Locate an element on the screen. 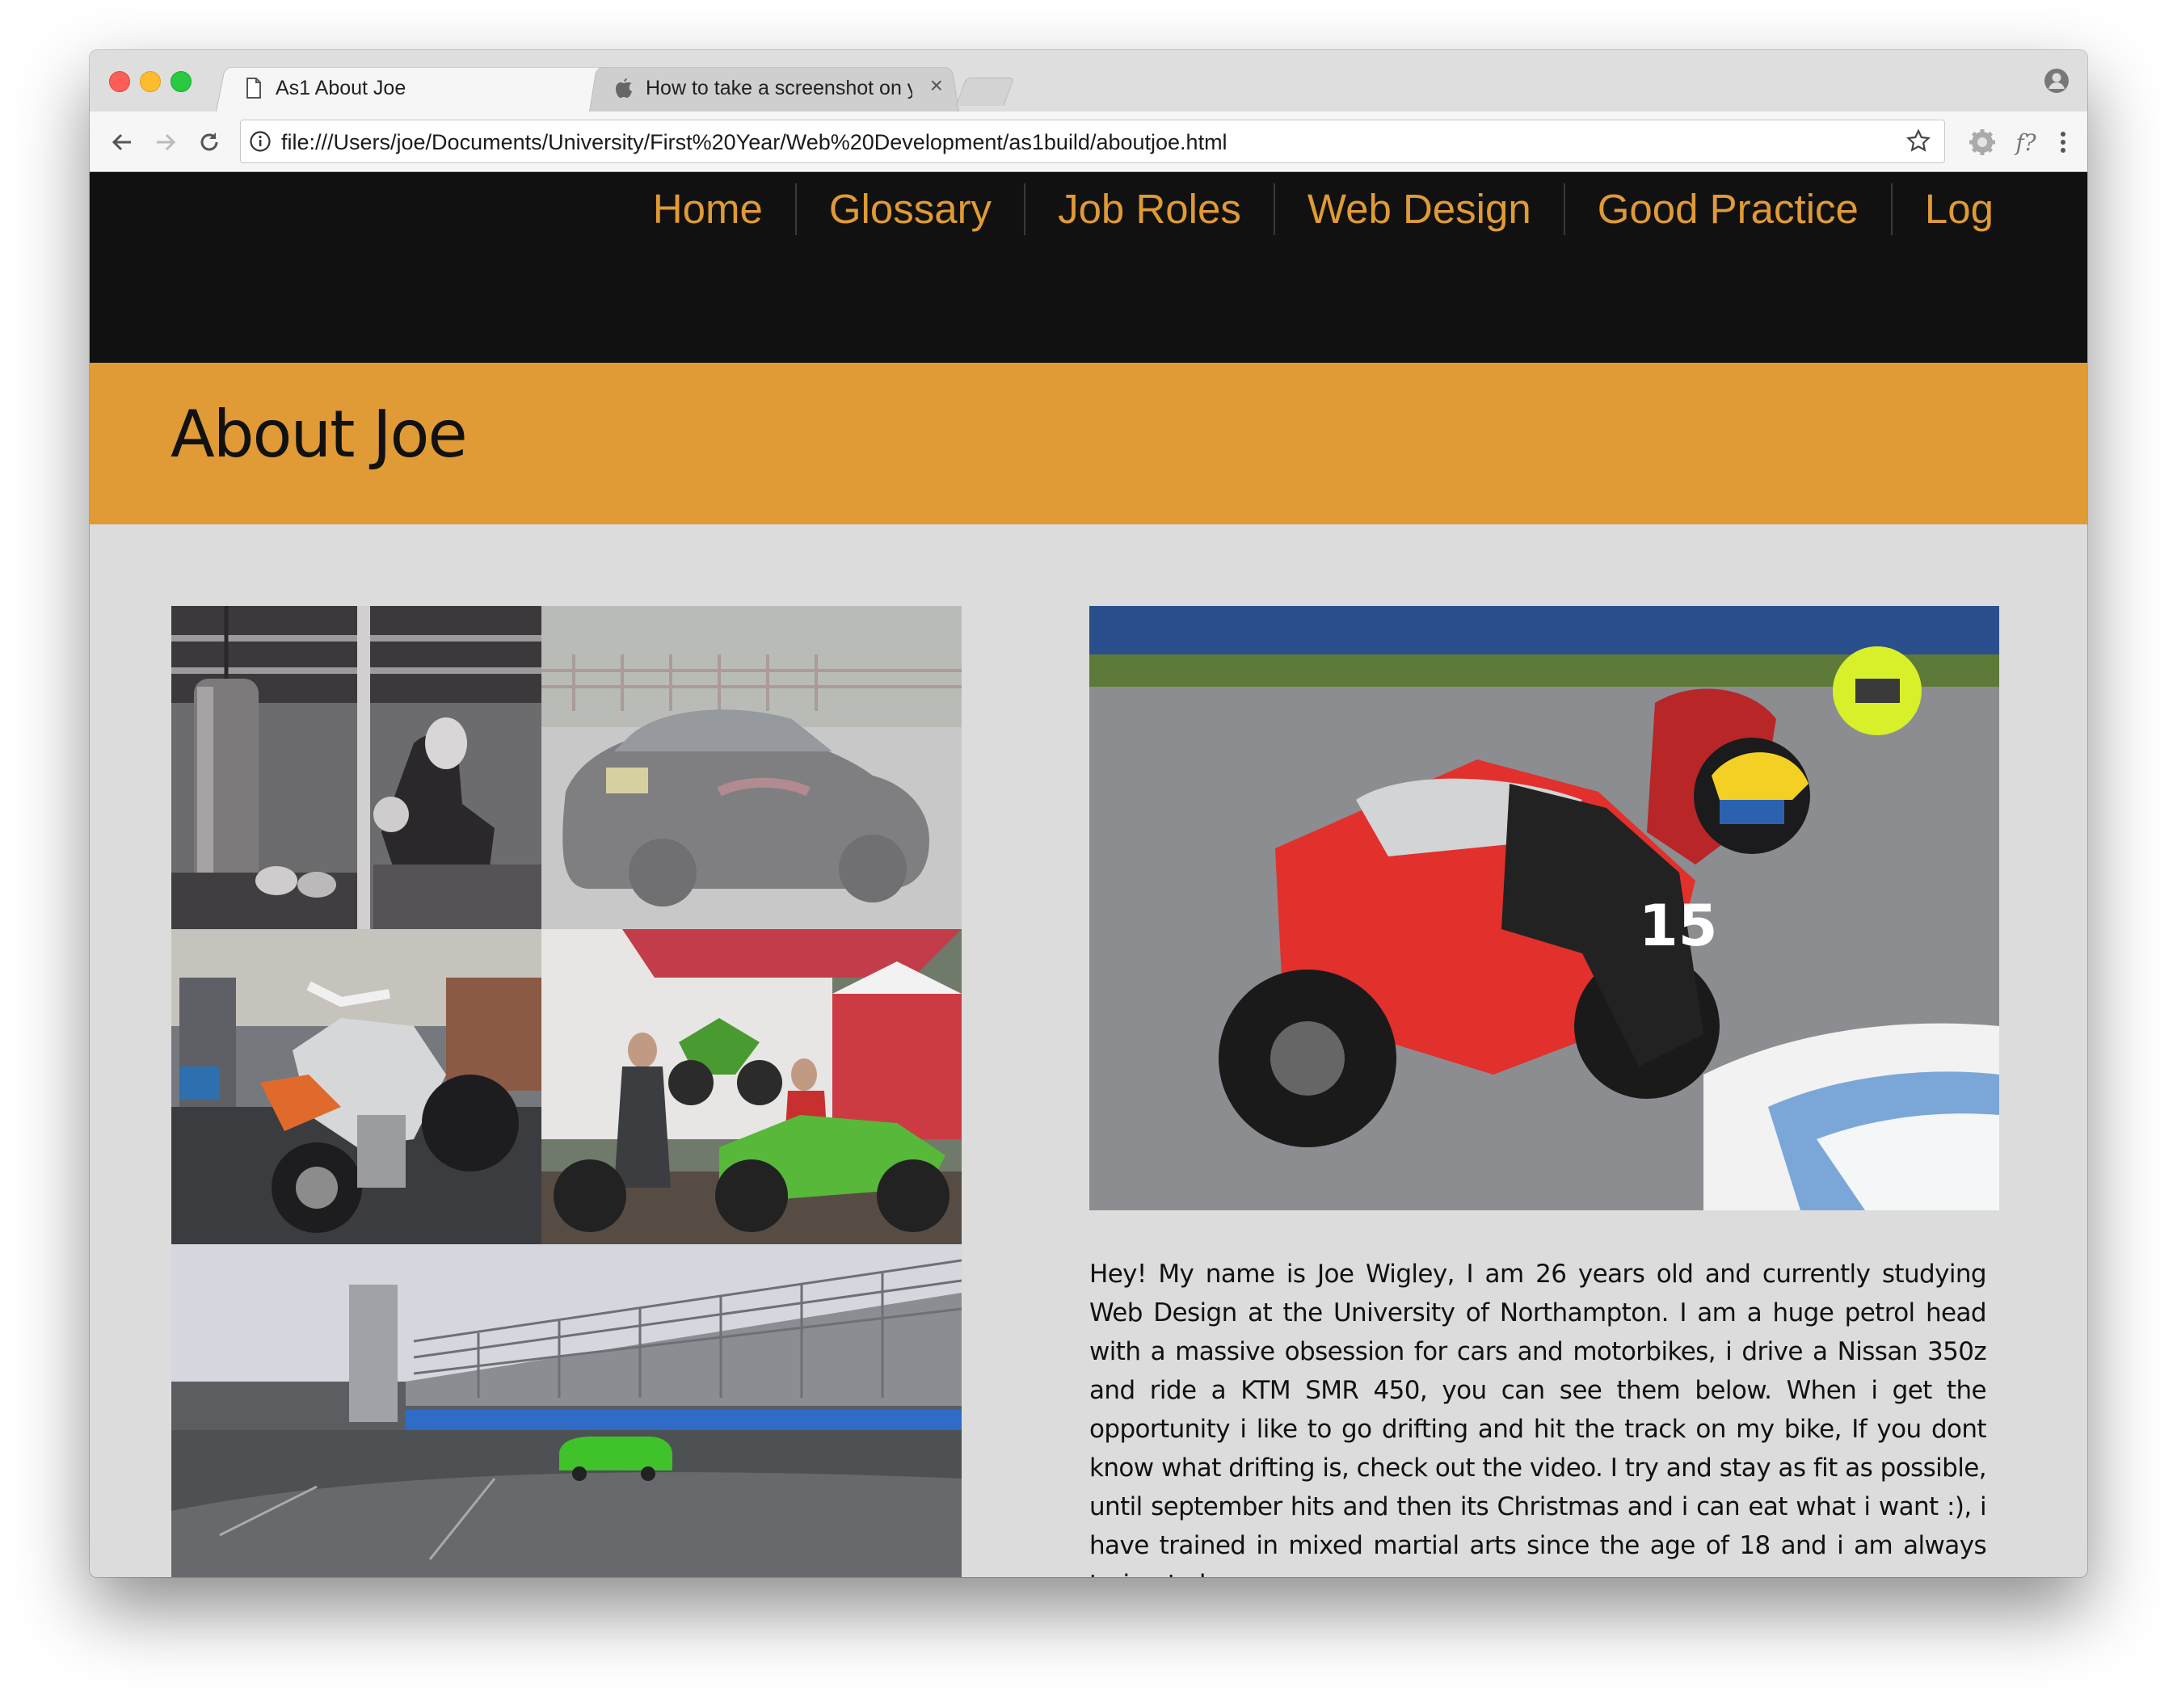 This screenshot has height=1708, width=2177. close-window-button is located at coordinates (119, 81).